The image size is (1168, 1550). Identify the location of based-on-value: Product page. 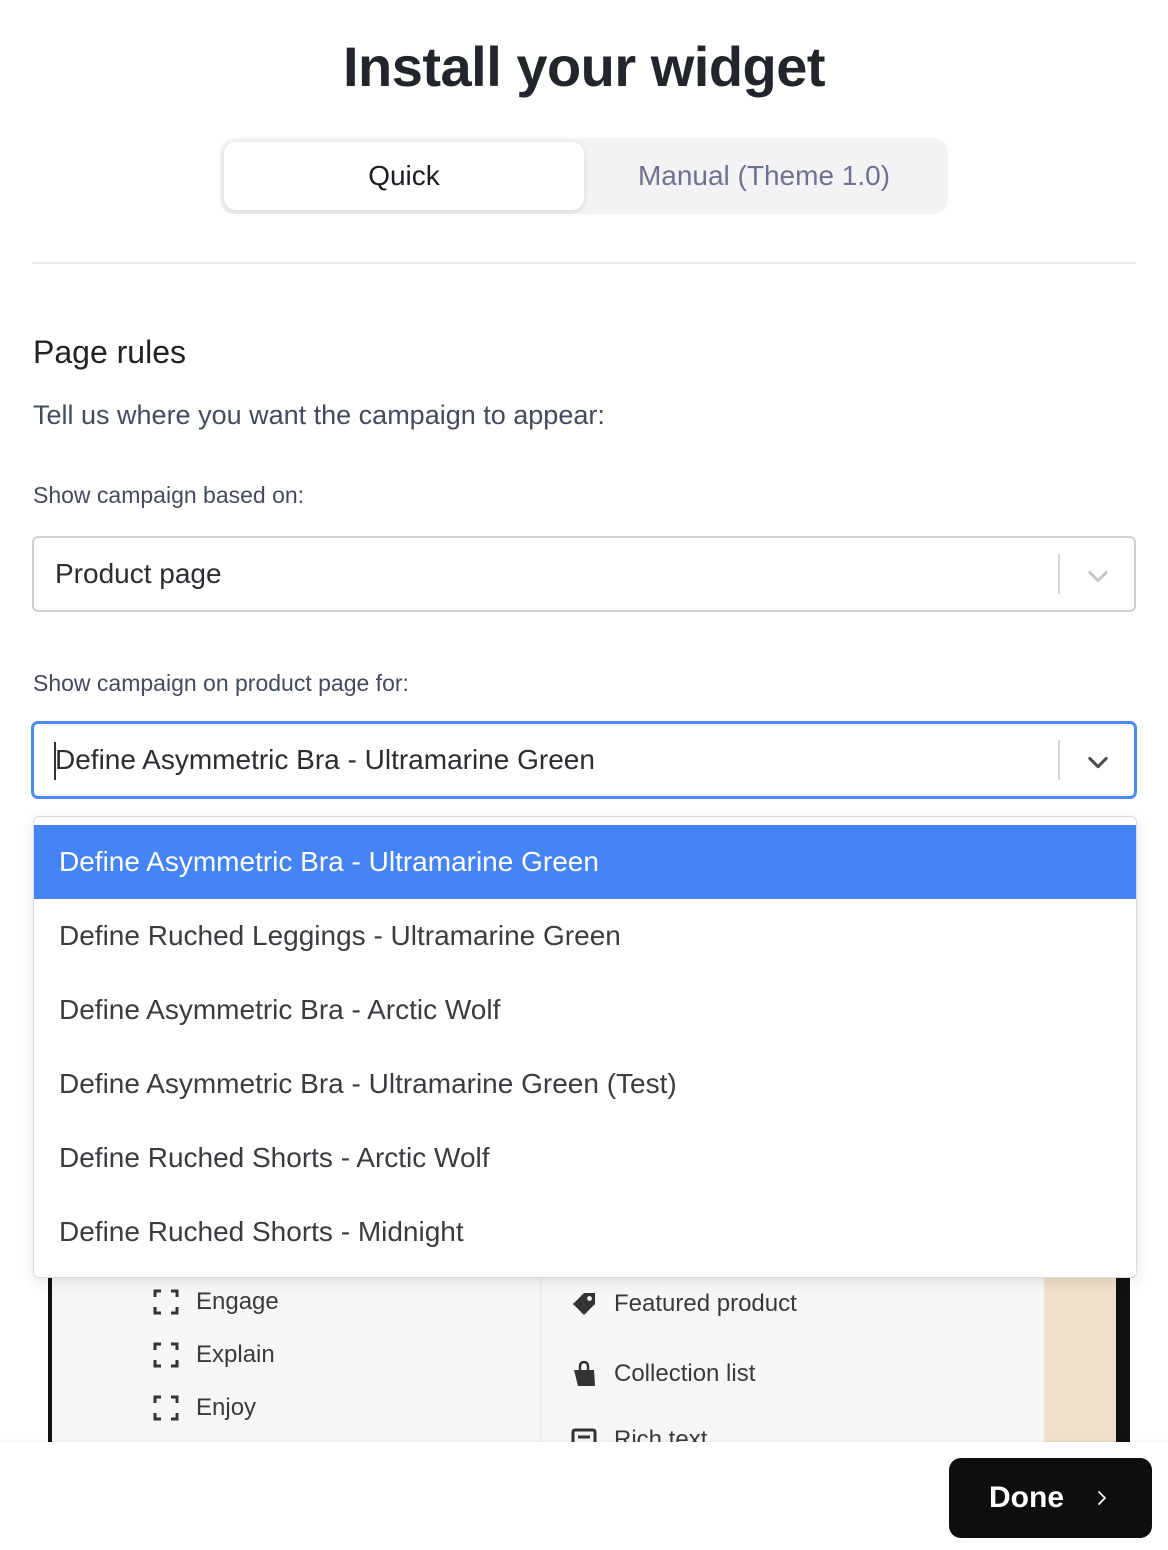
(138, 573).